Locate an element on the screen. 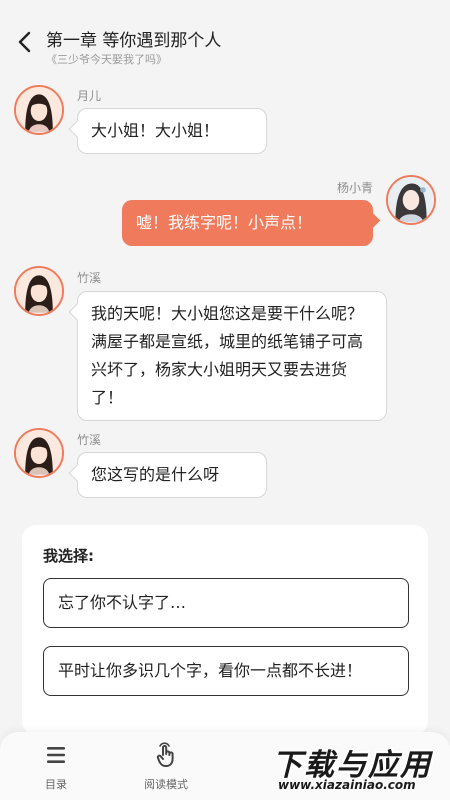  book-title: 《三少爷今天娶我了吗》 is located at coordinates (106, 59).